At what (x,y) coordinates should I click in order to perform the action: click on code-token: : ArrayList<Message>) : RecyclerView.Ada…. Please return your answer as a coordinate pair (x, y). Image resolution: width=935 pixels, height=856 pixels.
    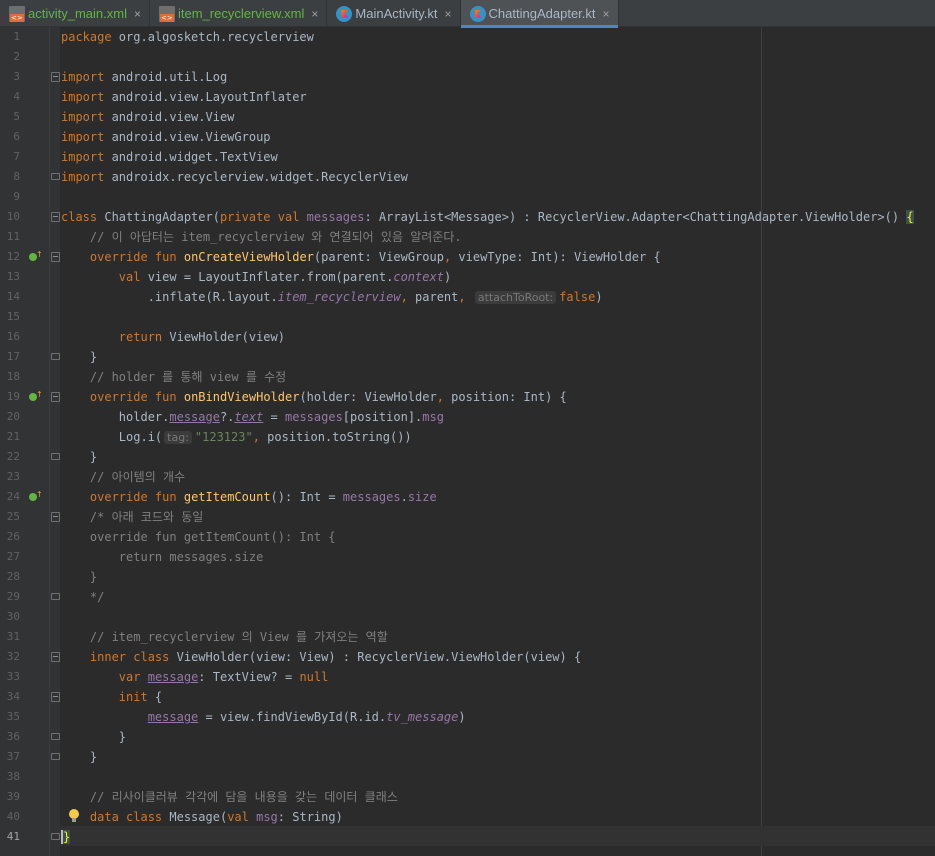
    Looking at the image, I should click on (635, 217).